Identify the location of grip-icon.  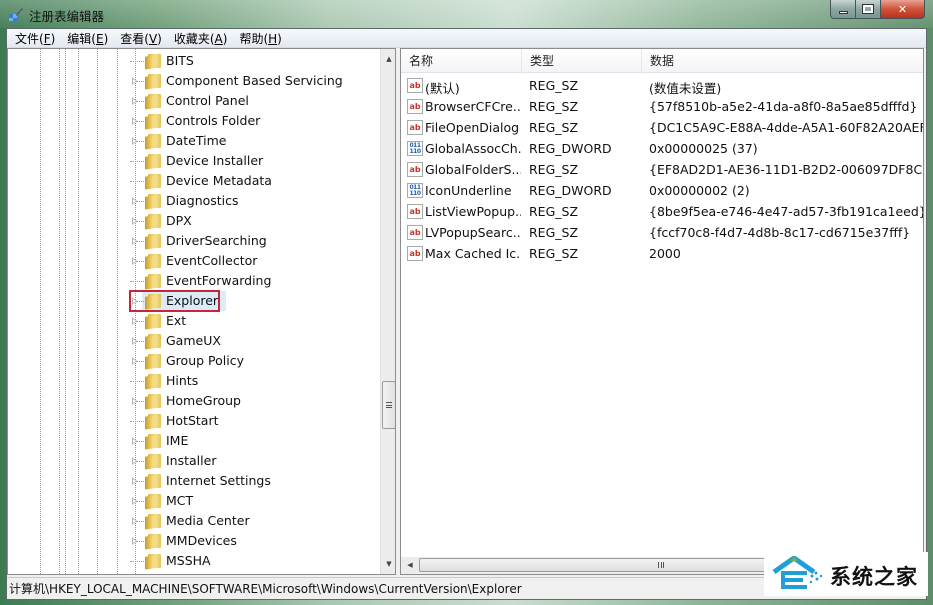
(389, 405).